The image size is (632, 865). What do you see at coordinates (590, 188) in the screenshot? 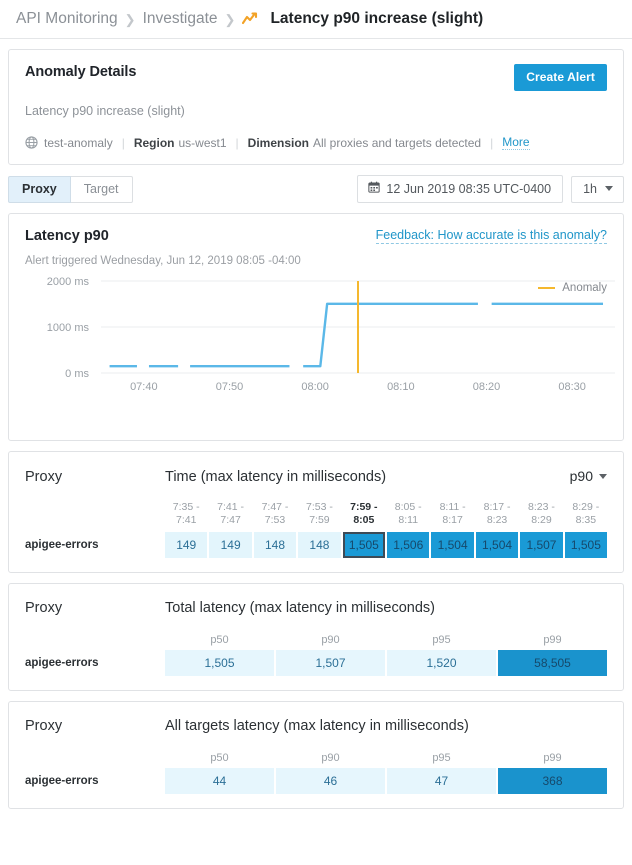
I see `time-range-value: 1h` at bounding box center [590, 188].